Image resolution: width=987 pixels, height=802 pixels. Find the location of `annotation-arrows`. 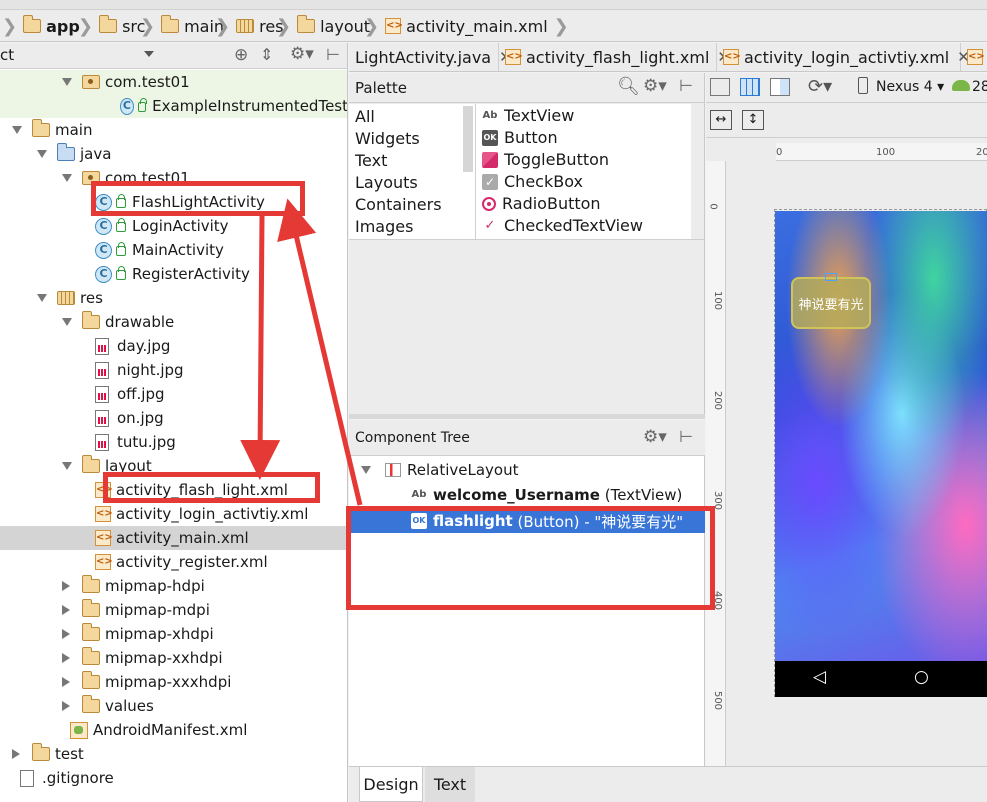

annotation-arrows is located at coordinates (301, 352).